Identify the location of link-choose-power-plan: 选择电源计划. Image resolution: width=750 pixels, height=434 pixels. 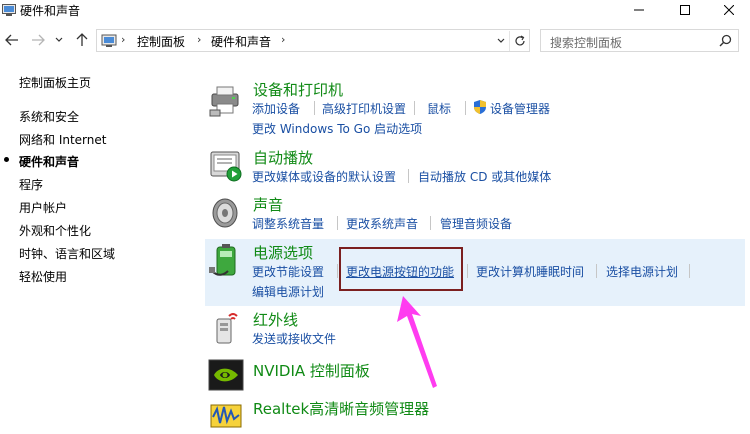
(642, 271).